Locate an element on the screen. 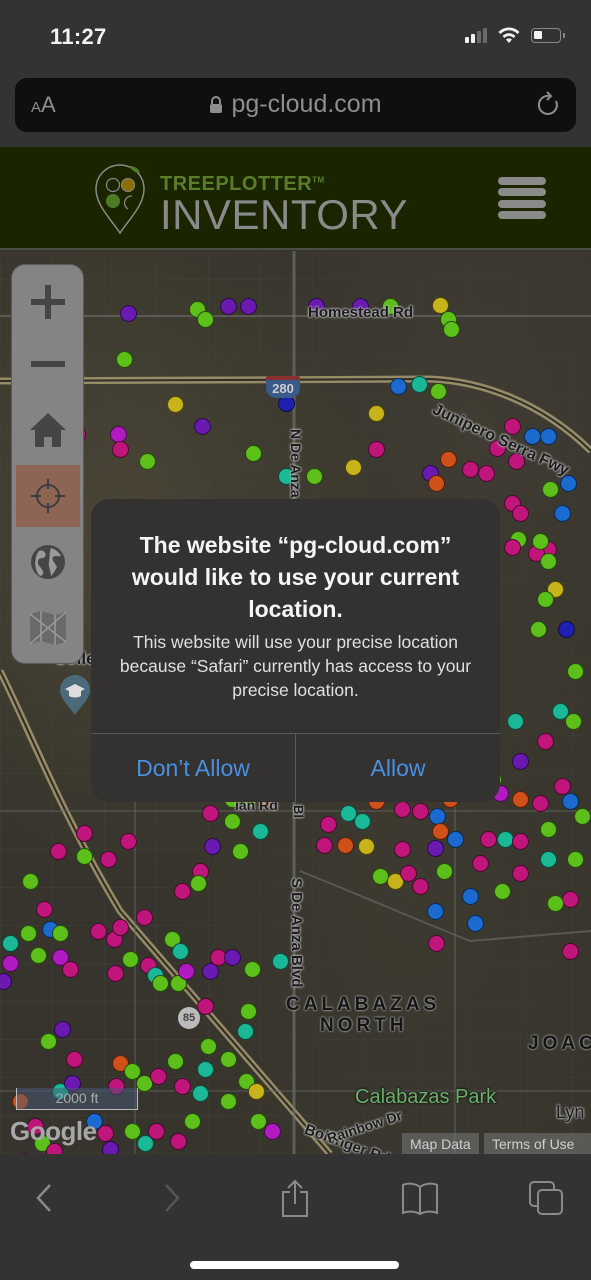 This screenshot has width=591, height=1280. globe-button is located at coordinates (48, 562).